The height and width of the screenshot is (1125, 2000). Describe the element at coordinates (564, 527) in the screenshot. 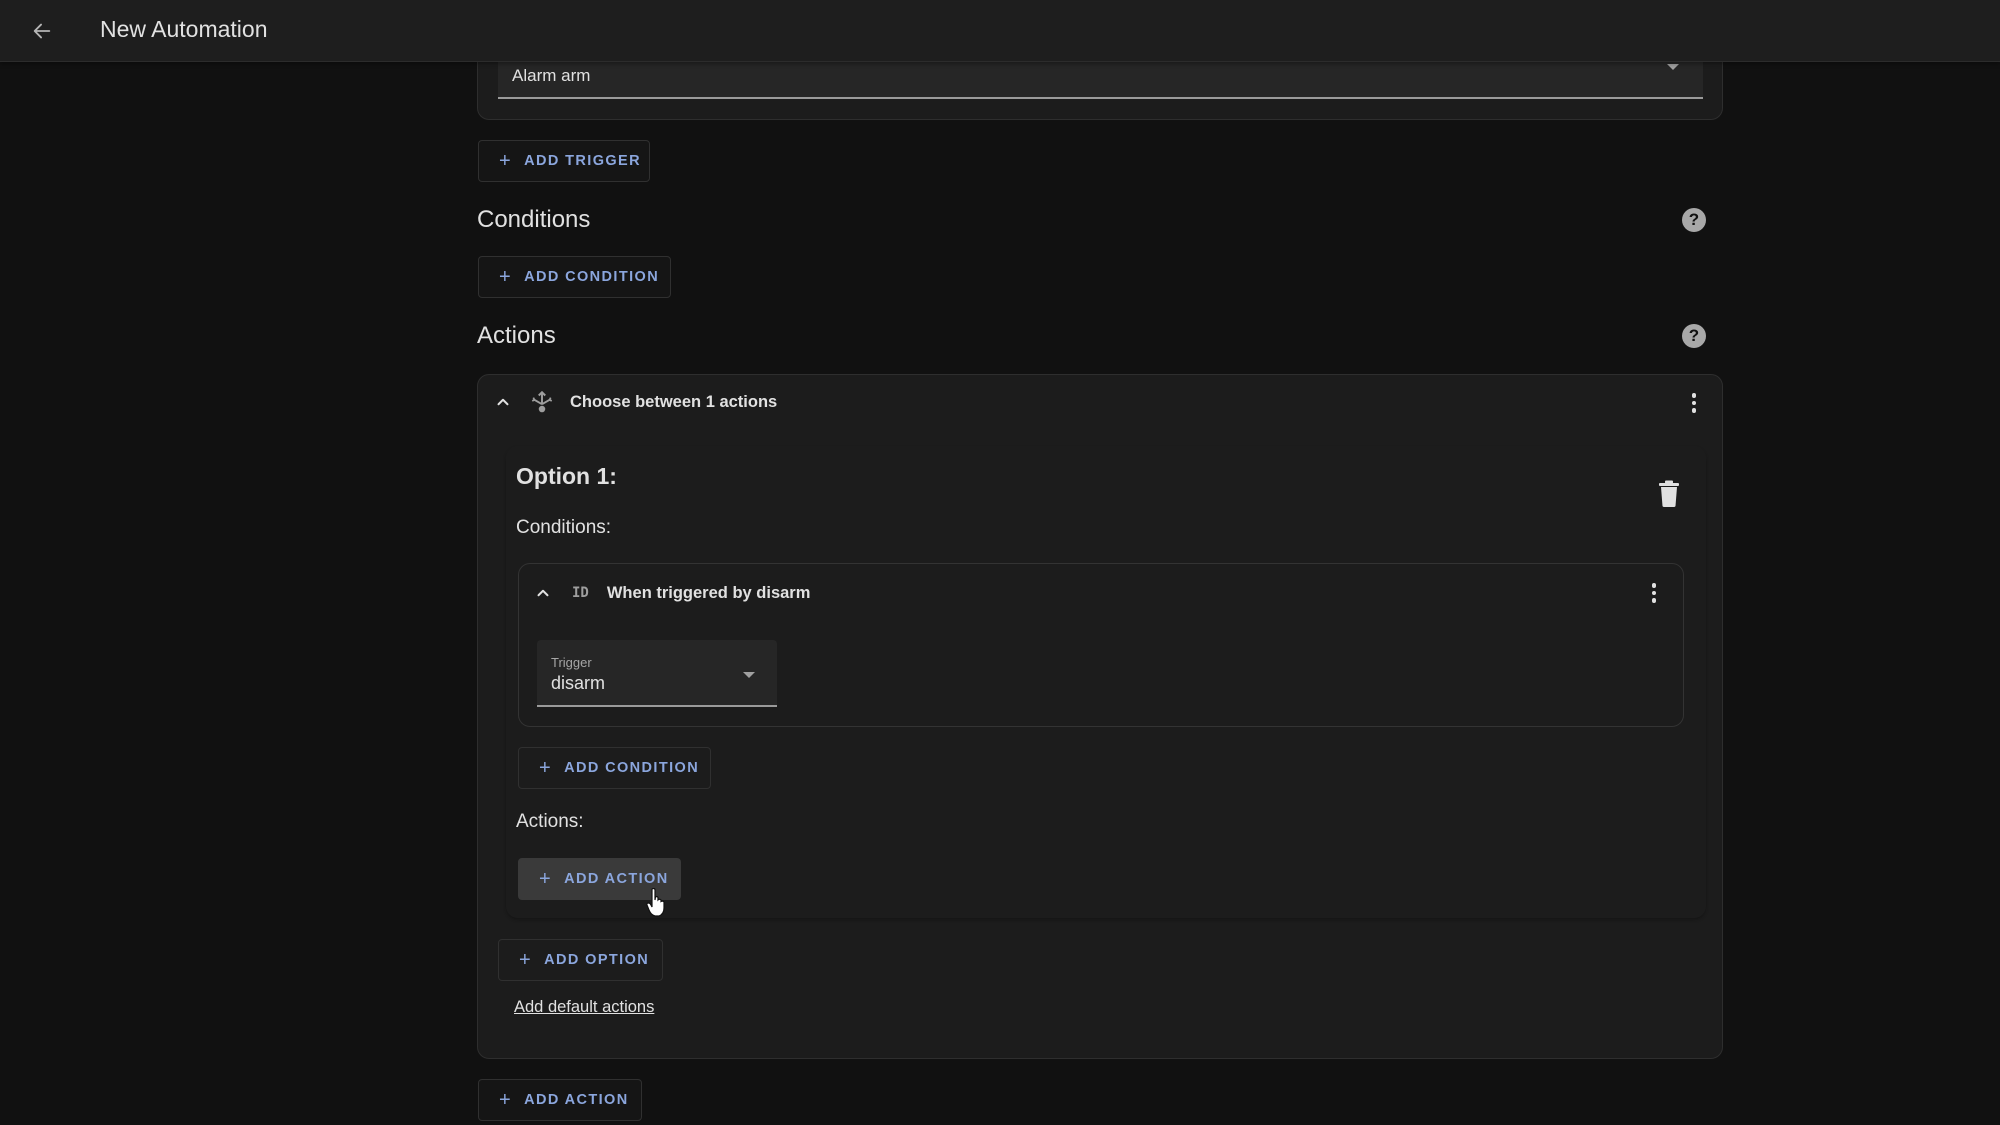

I see `option-conditions-label: Conditions:` at that location.